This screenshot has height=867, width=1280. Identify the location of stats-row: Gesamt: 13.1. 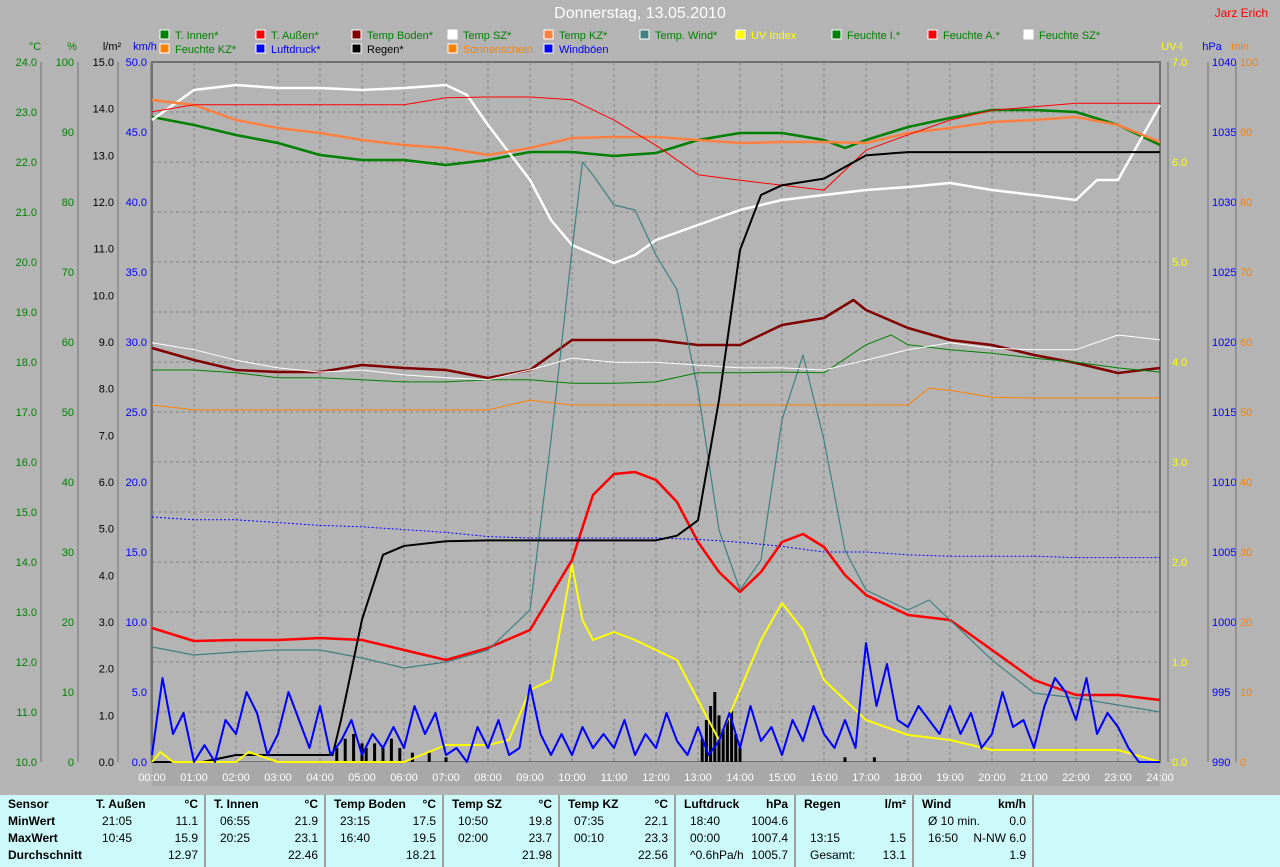
(854, 855).